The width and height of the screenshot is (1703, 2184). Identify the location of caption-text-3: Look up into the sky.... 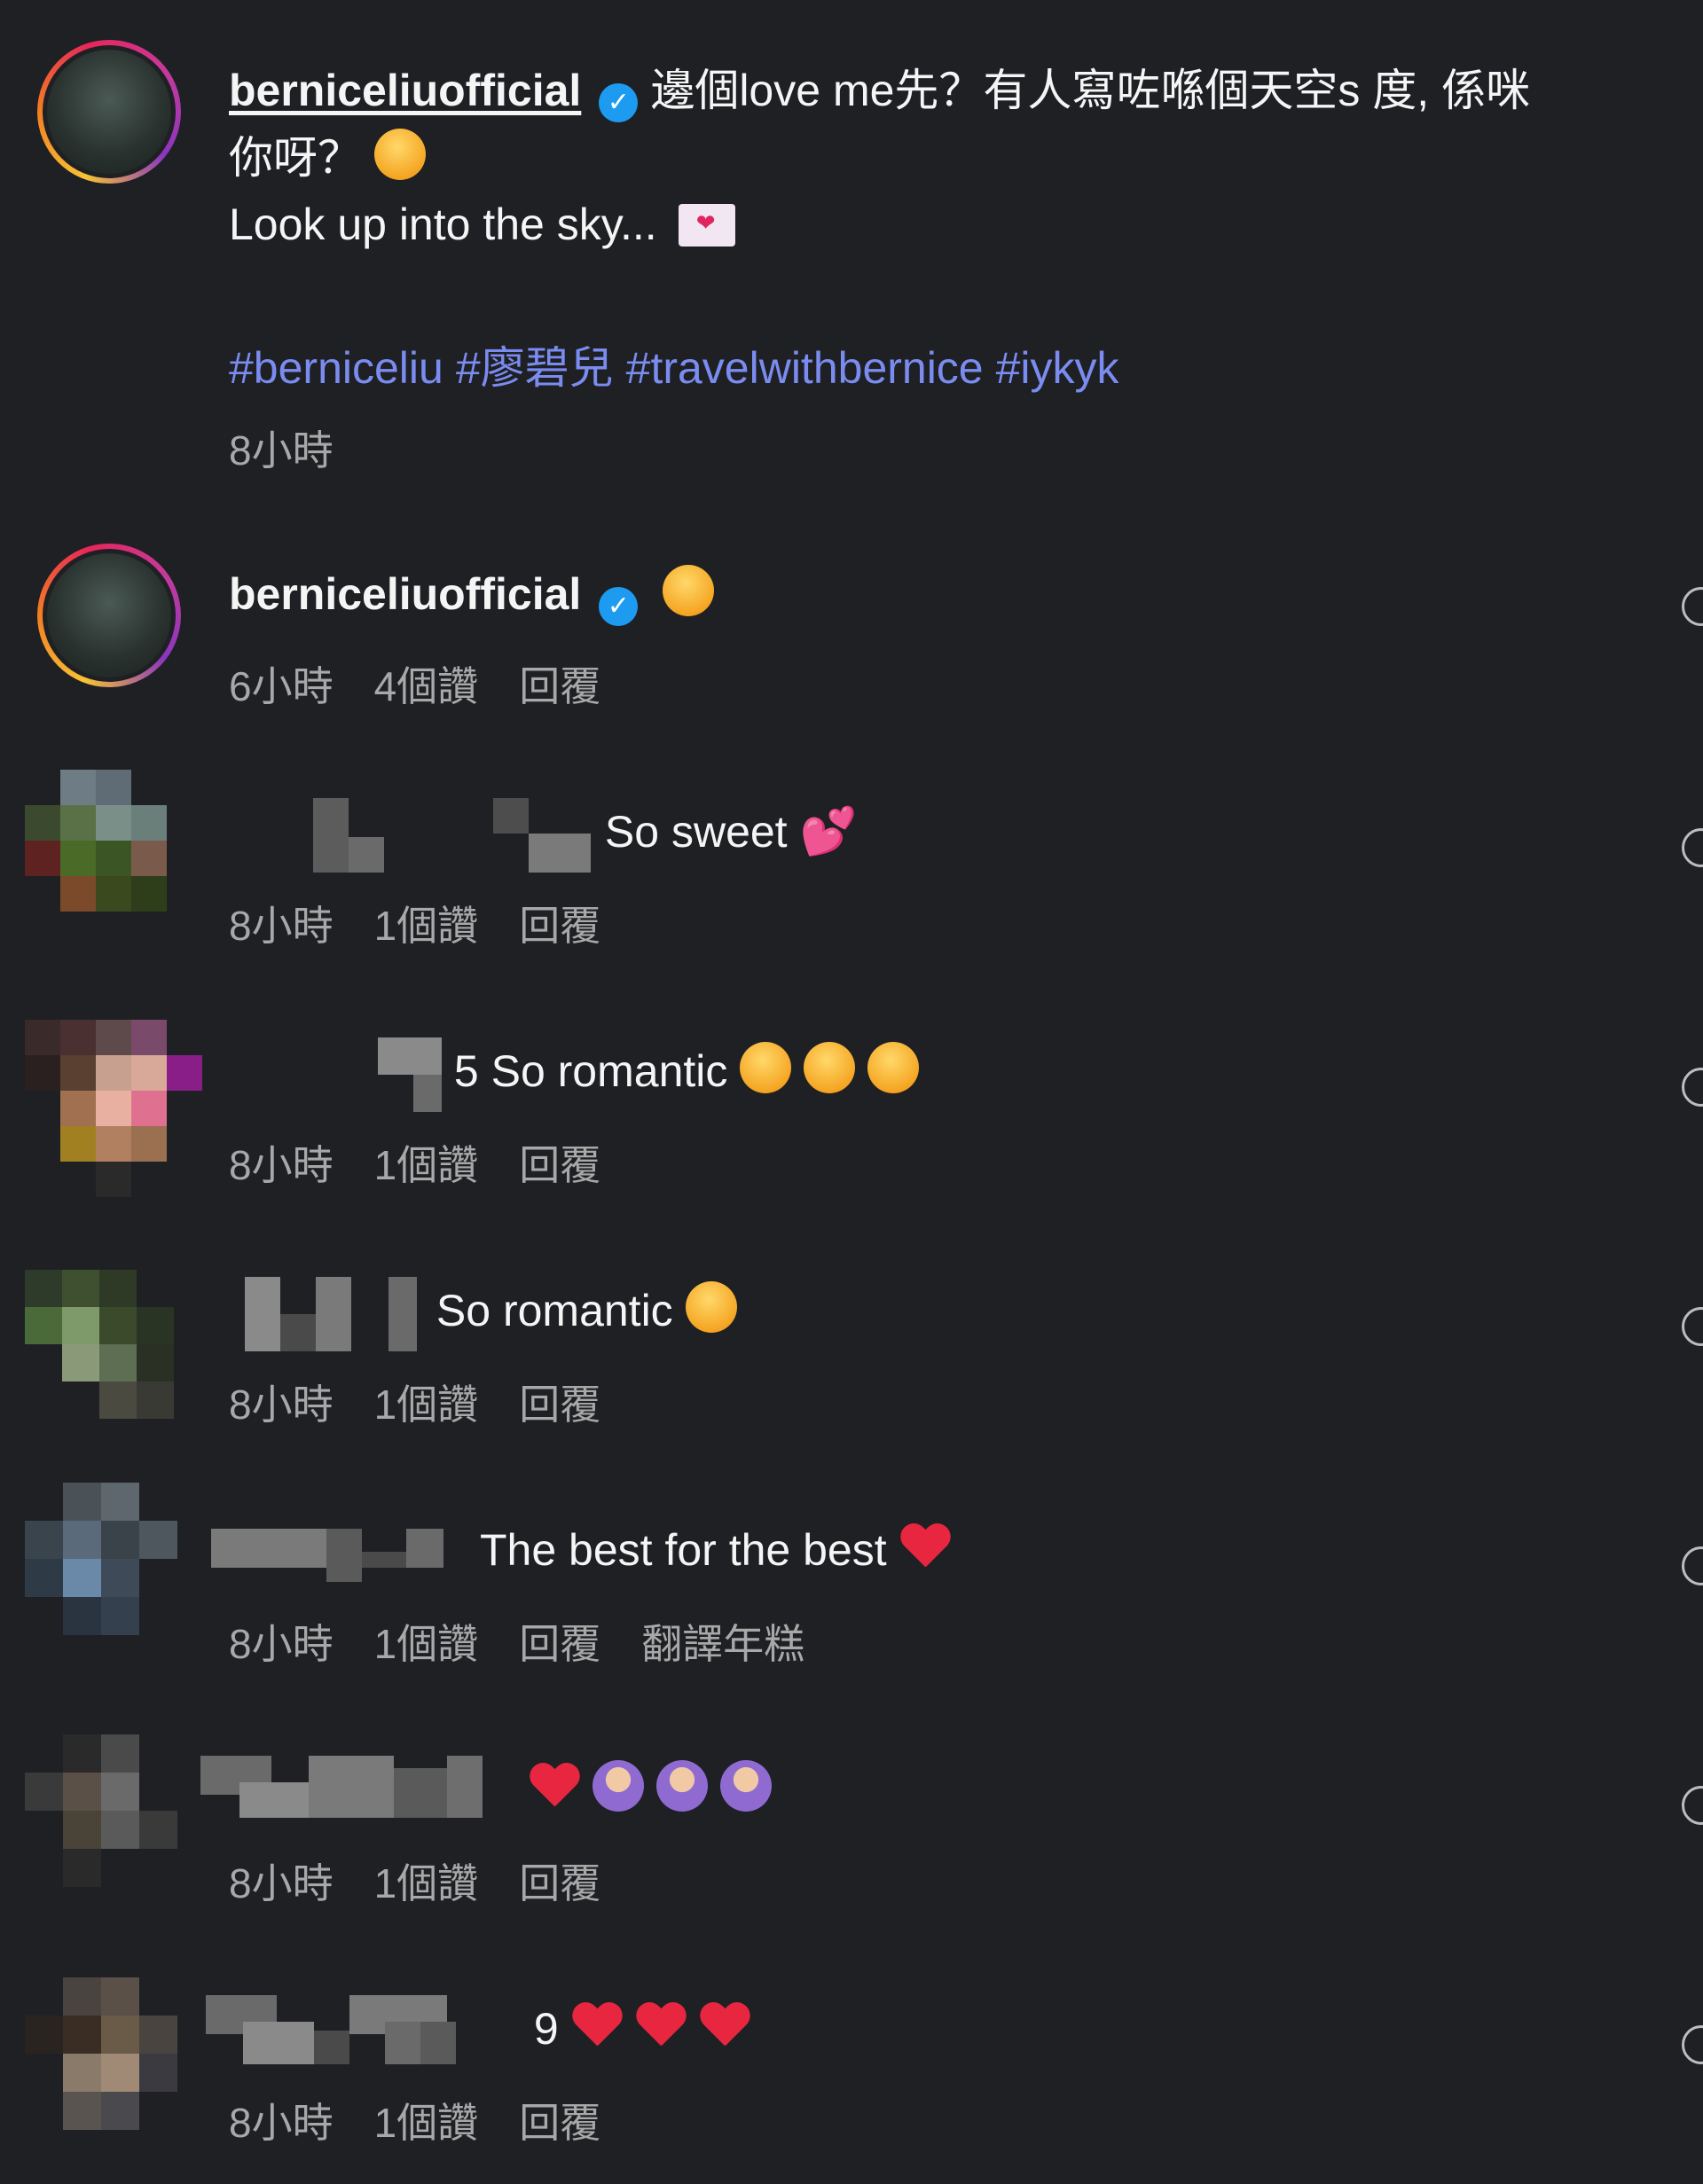
(443, 224).